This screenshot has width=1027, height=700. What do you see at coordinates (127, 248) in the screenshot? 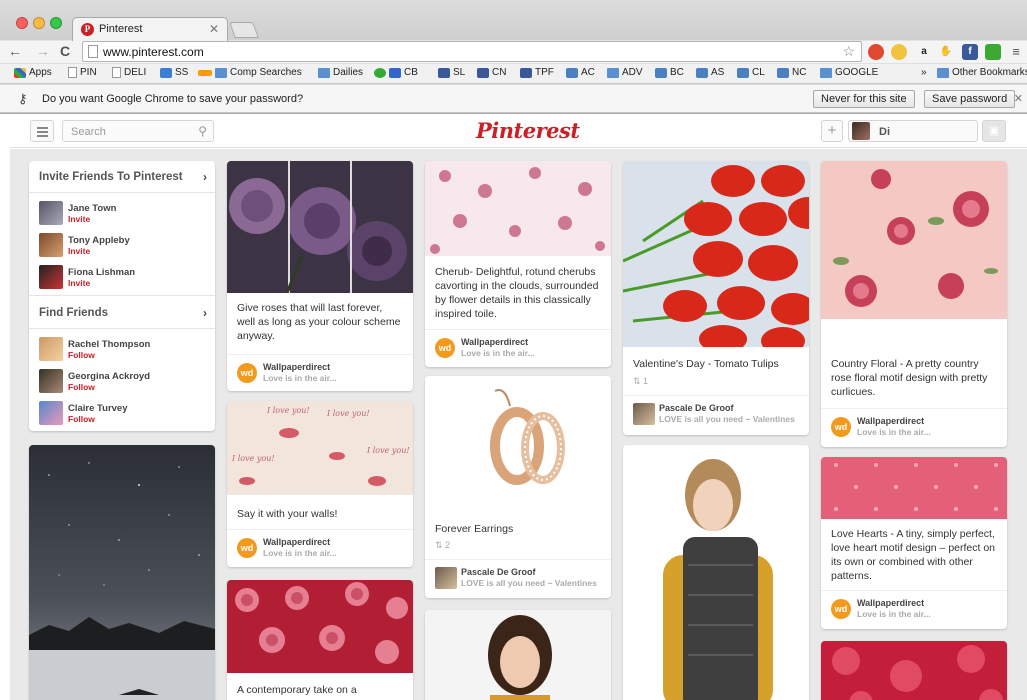
I see `invite-row: Tony Appleby Invite` at bounding box center [127, 248].